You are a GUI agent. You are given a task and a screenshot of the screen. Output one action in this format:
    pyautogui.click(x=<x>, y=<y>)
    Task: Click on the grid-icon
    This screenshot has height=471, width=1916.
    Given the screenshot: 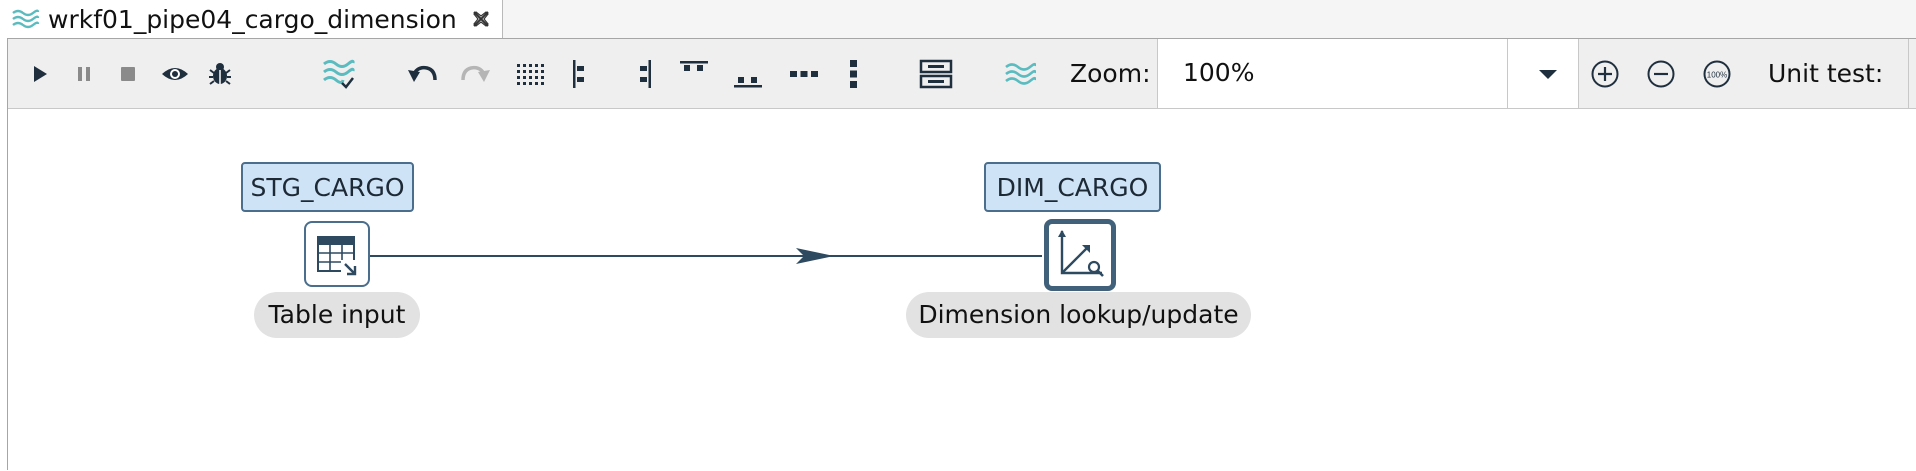 What is the action you would take?
    pyautogui.click(x=530, y=74)
    